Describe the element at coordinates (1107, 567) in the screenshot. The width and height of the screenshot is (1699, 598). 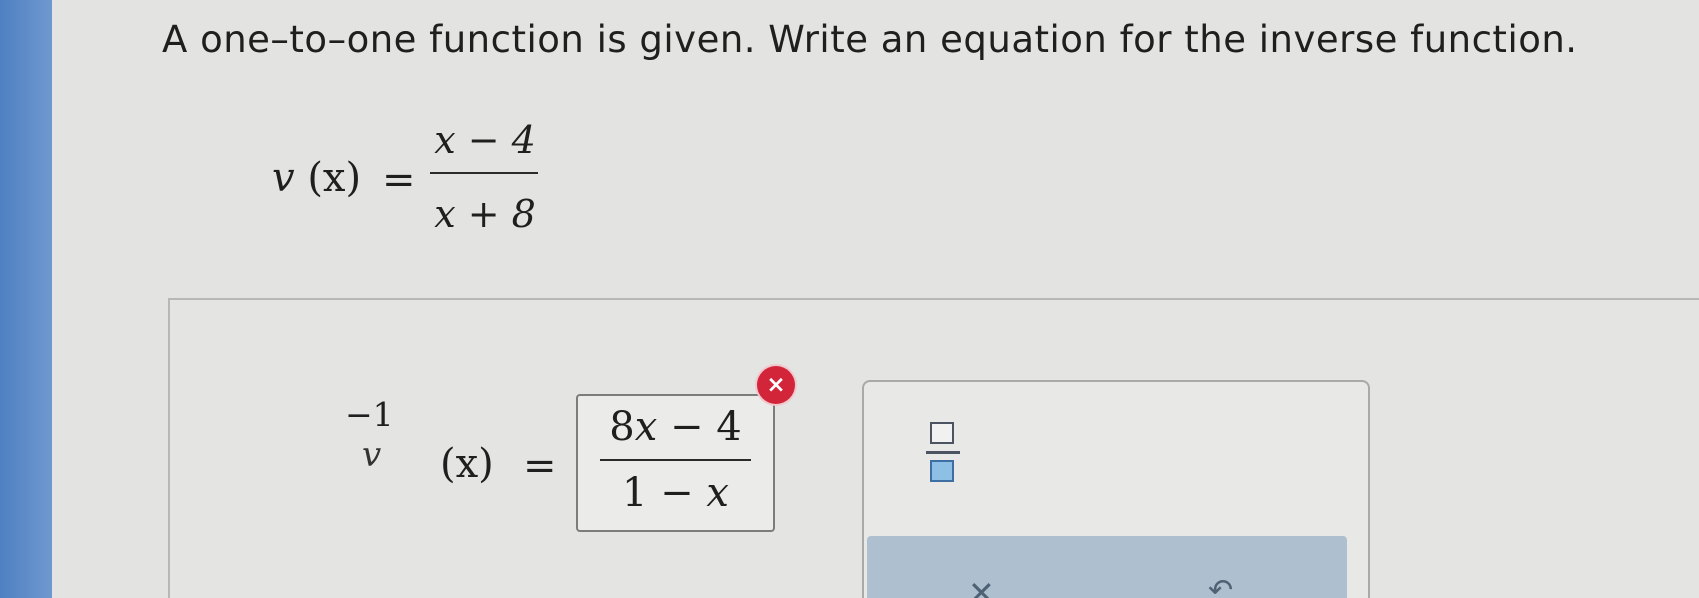
I see `palette-action-bar` at that location.